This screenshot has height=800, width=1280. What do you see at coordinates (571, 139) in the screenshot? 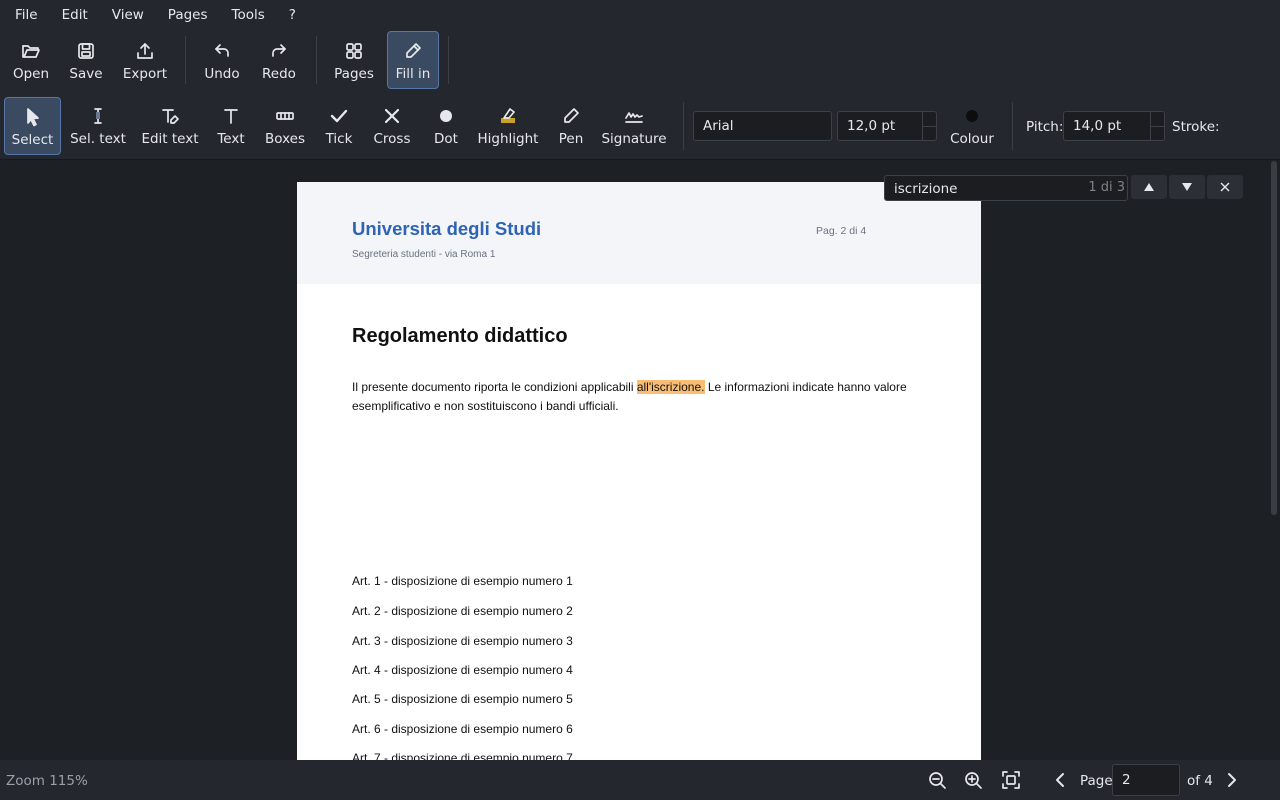
I see `pen-label: Pen` at bounding box center [571, 139].